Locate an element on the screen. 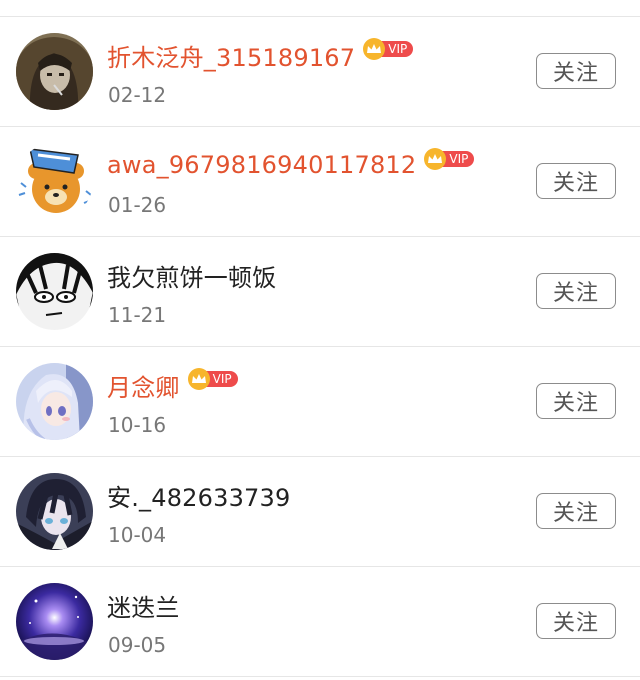 The height and width of the screenshot is (680, 640). user-name-line: 我欠煎饼一顿饭 is located at coordinates (191, 275).